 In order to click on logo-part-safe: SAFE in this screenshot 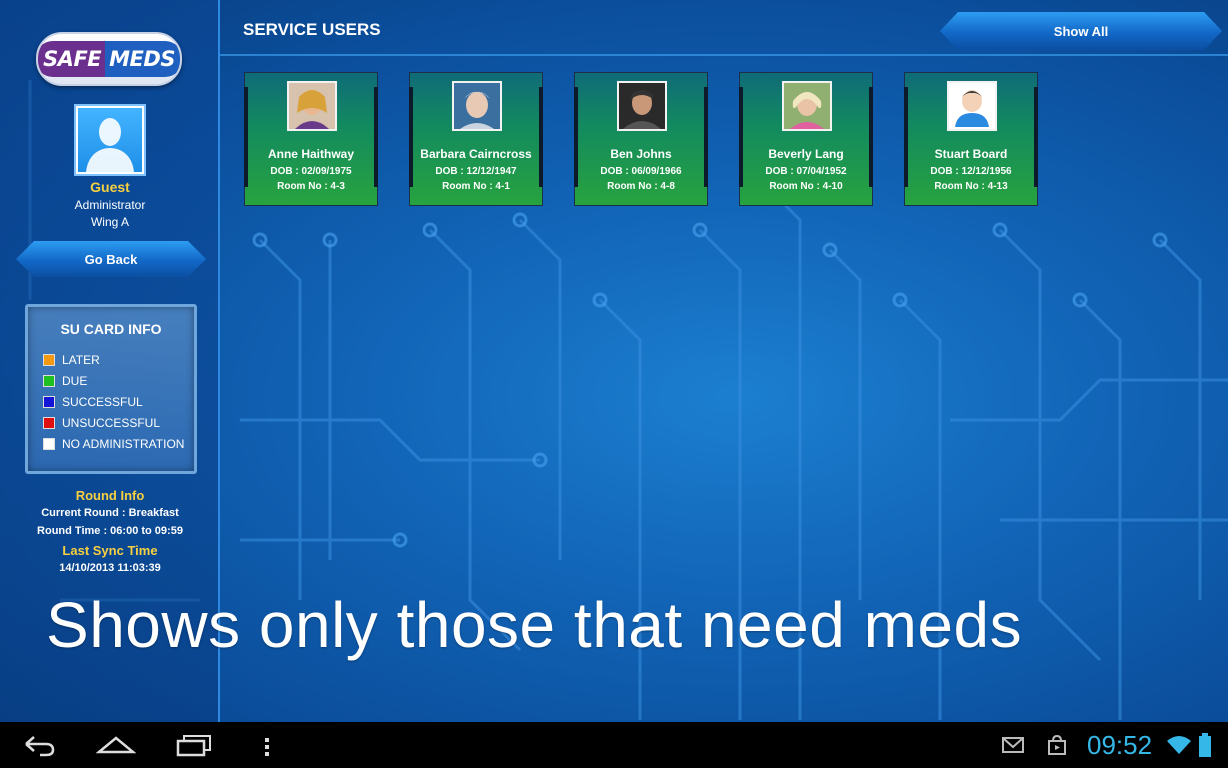, I will do `click(72, 59)`.